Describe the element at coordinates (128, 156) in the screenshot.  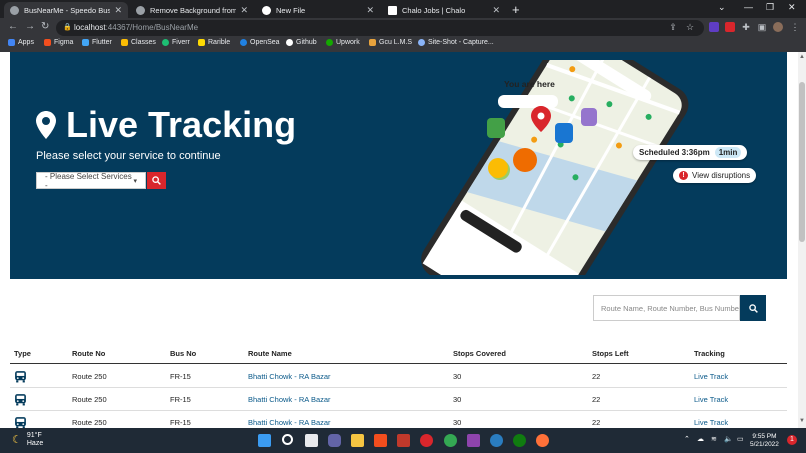
I see `hero-subtitle: Please select your service to continue` at that location.